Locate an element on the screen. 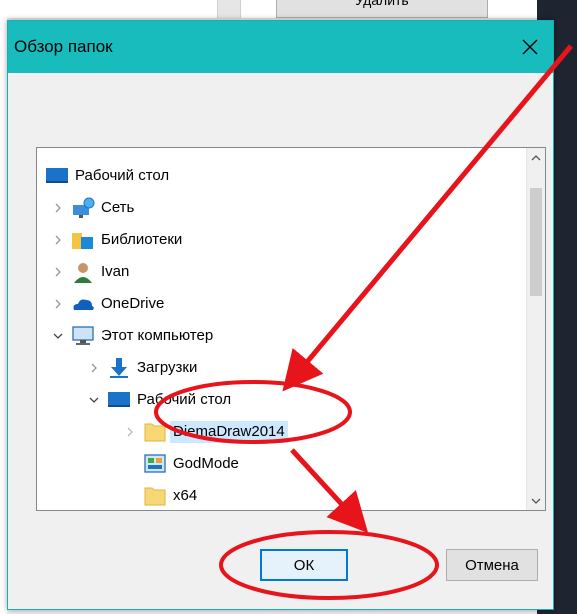 This screenshot has width=577, height=614. background-window-strip is located at coordinates (229, 9).